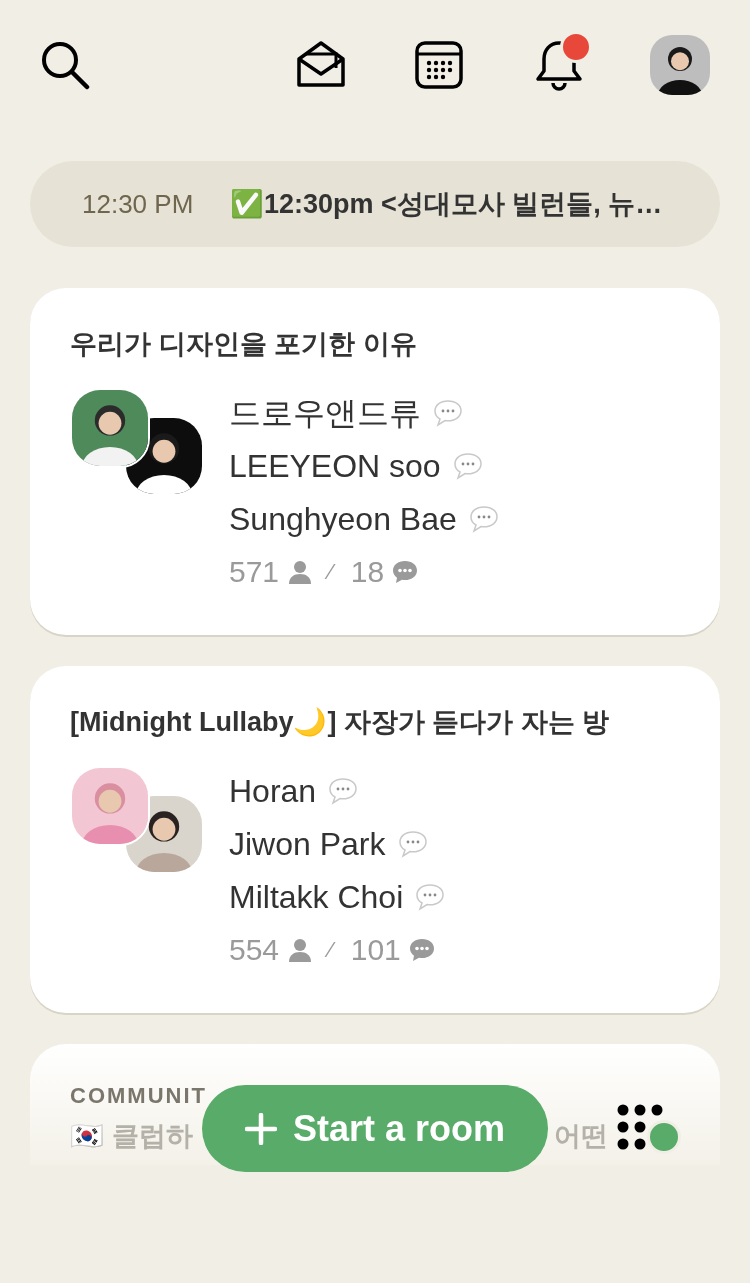 Image resolution: width=750 pixels, height=1283 pixels. I want to click on speaker-name: Horan, so click(273, 791).